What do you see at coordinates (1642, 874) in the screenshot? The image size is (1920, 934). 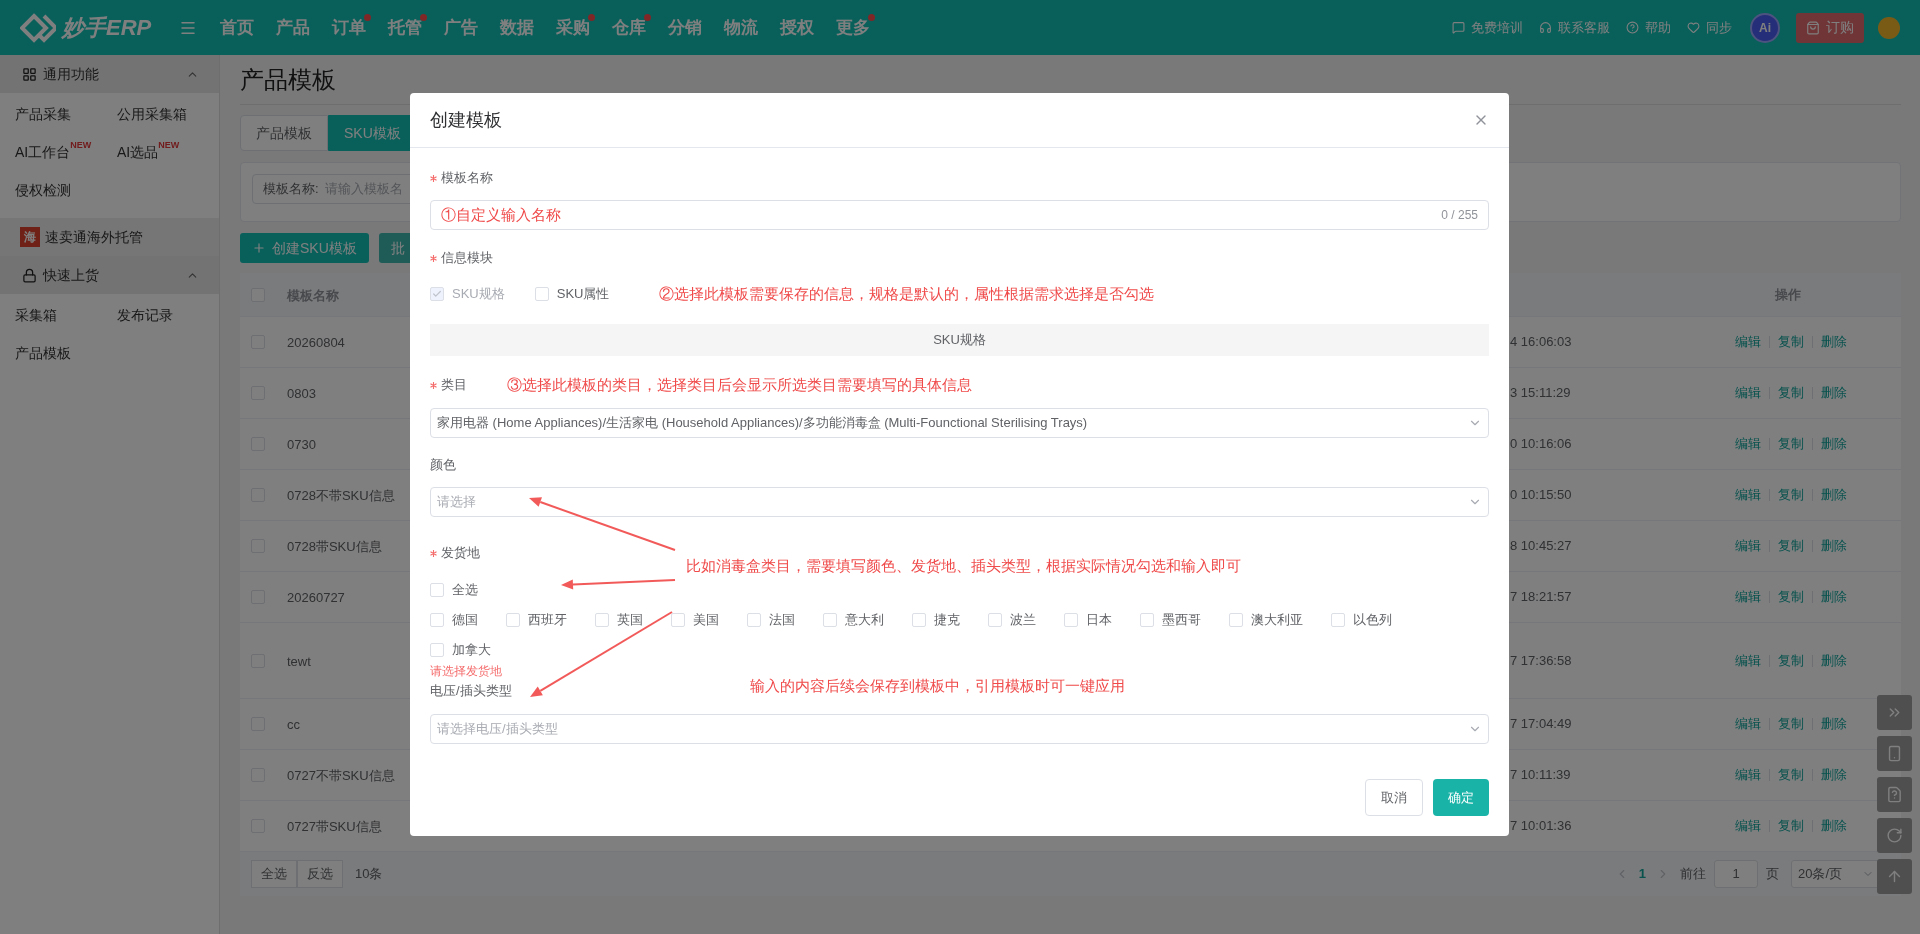 I see `page-number: 1` at bounding box center [1642, 874].